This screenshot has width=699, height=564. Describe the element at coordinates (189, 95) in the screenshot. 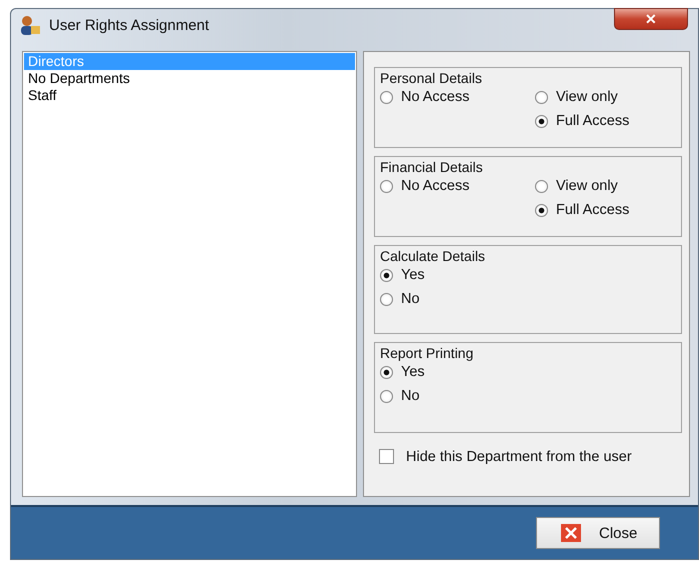

I see `list-item: Staff` at that location.